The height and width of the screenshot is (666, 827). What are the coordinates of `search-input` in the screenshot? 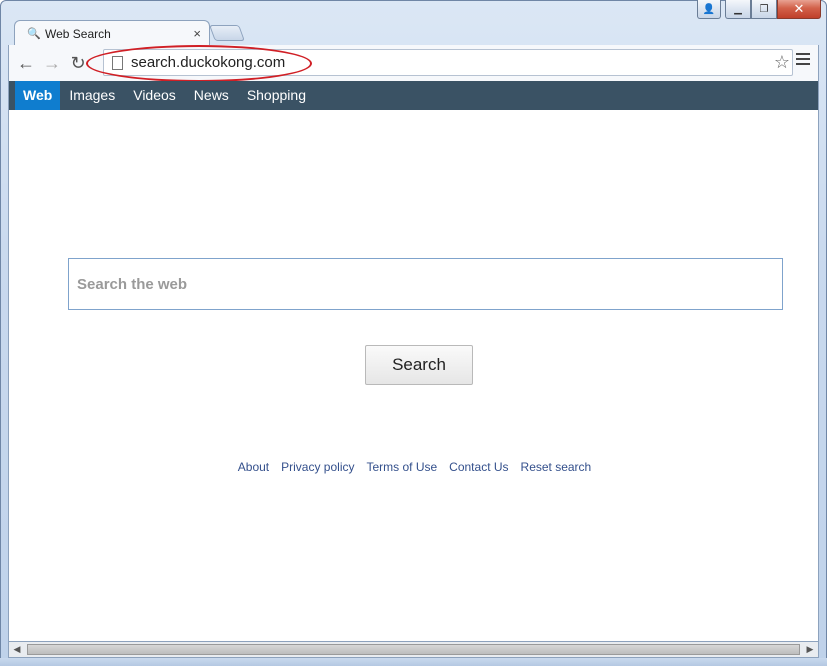 It's located at (425, 284).